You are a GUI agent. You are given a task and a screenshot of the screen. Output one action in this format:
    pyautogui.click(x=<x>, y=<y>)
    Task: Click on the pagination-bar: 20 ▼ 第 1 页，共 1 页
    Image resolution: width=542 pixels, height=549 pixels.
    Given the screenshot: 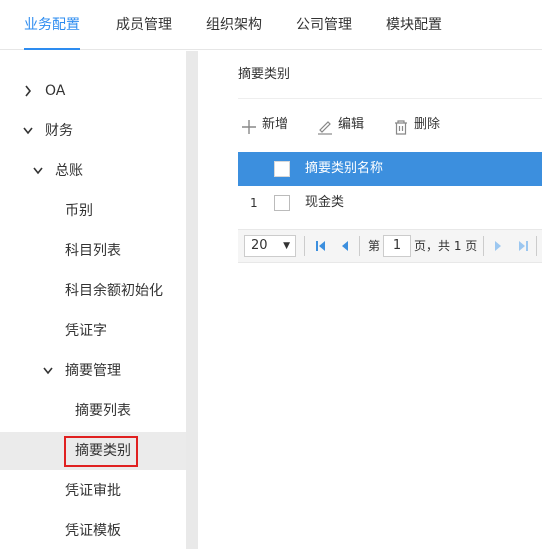 What is the action you would take?
    pyautogui.click(x=390, y=246)
    